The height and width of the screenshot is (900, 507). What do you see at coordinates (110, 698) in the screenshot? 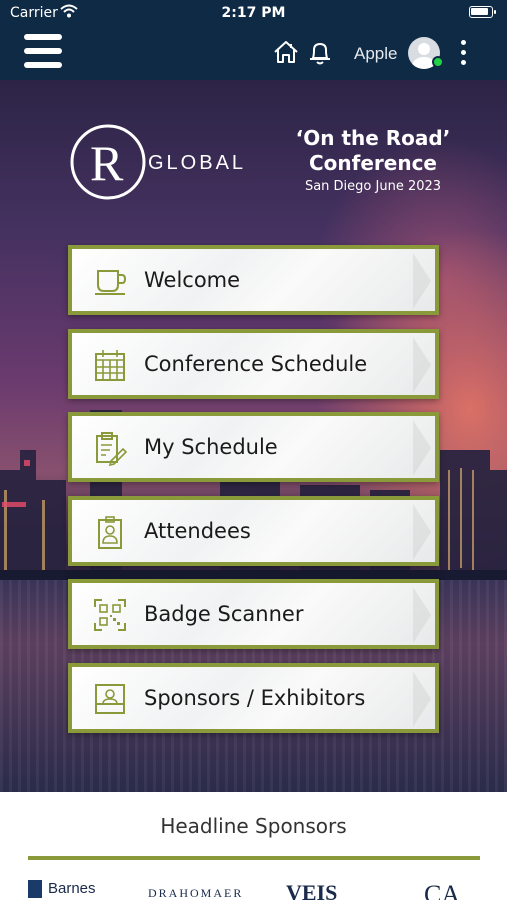
I see `exhibitor-booth-icon` at bounding box center [110, 698].